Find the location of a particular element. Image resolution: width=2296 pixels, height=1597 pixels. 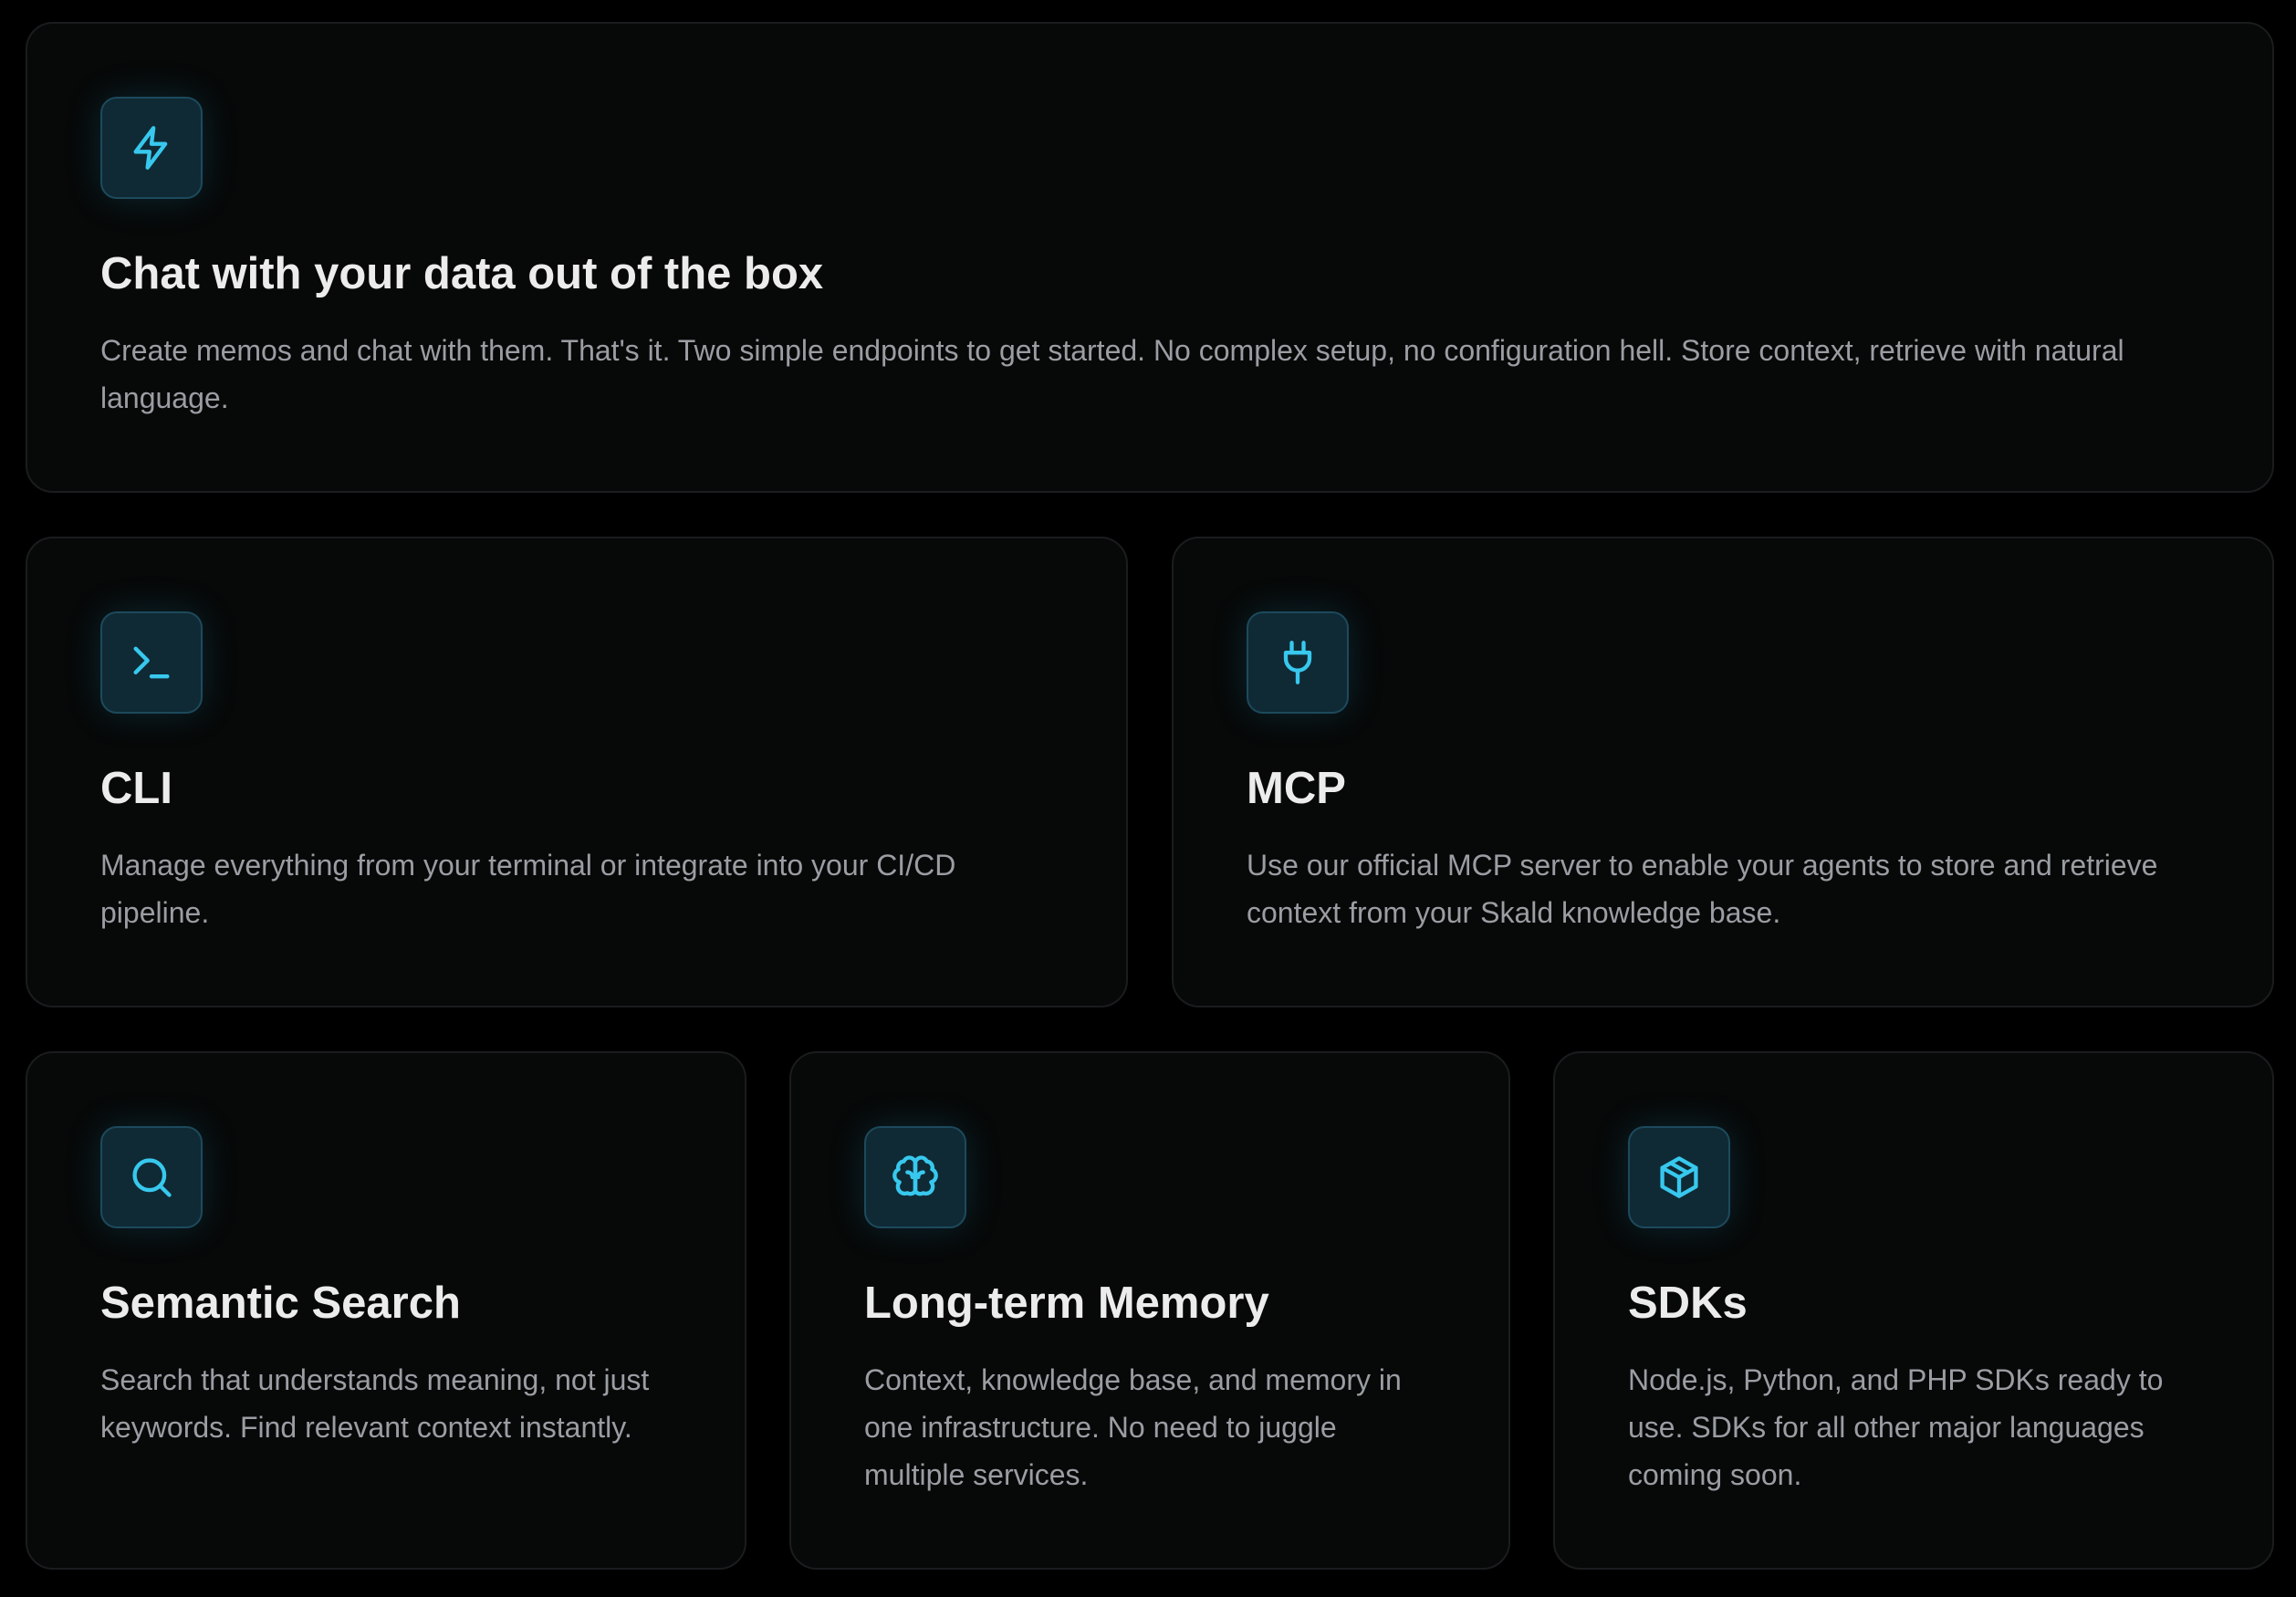

lightning-bolt-icon is located at coordinates (151, 148).